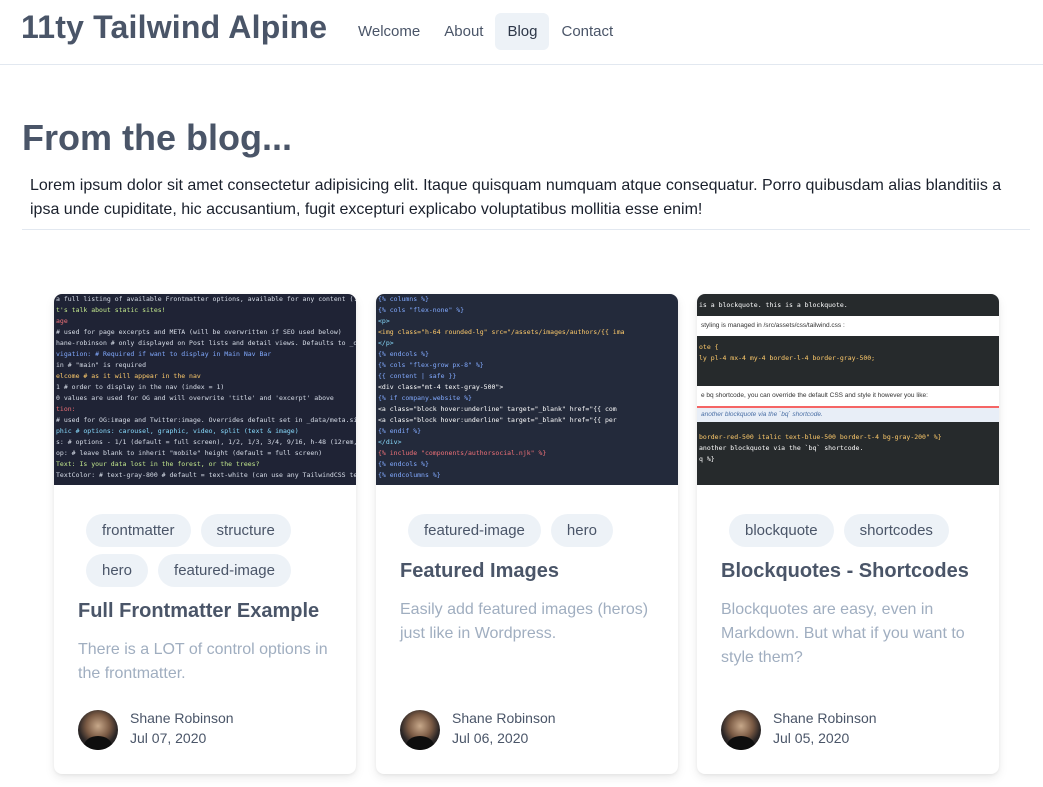  What do you see at coordinates (62, 321) in the screenshot?
I see `code-line: age` at bounding box center [62, 321].